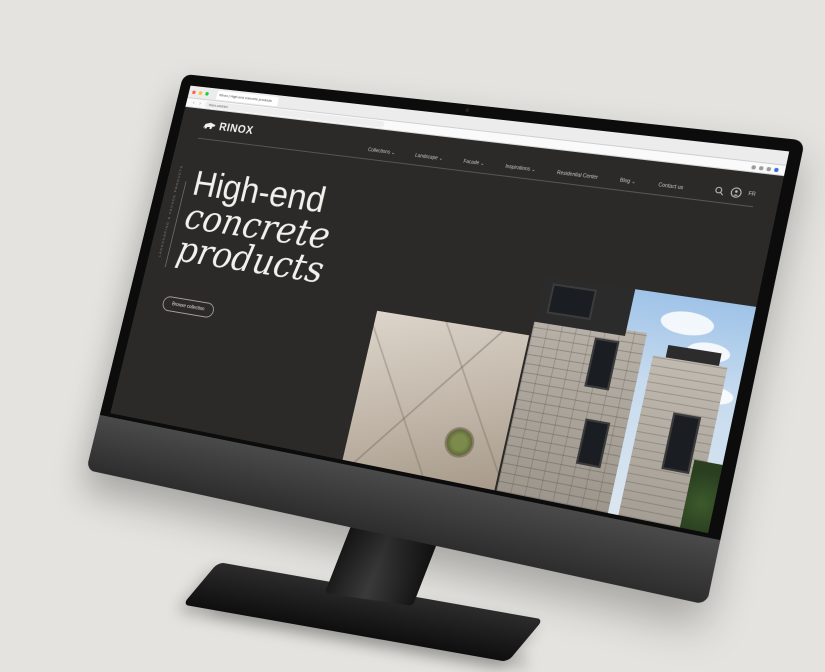  I want to click on planter, so click(459, 442).